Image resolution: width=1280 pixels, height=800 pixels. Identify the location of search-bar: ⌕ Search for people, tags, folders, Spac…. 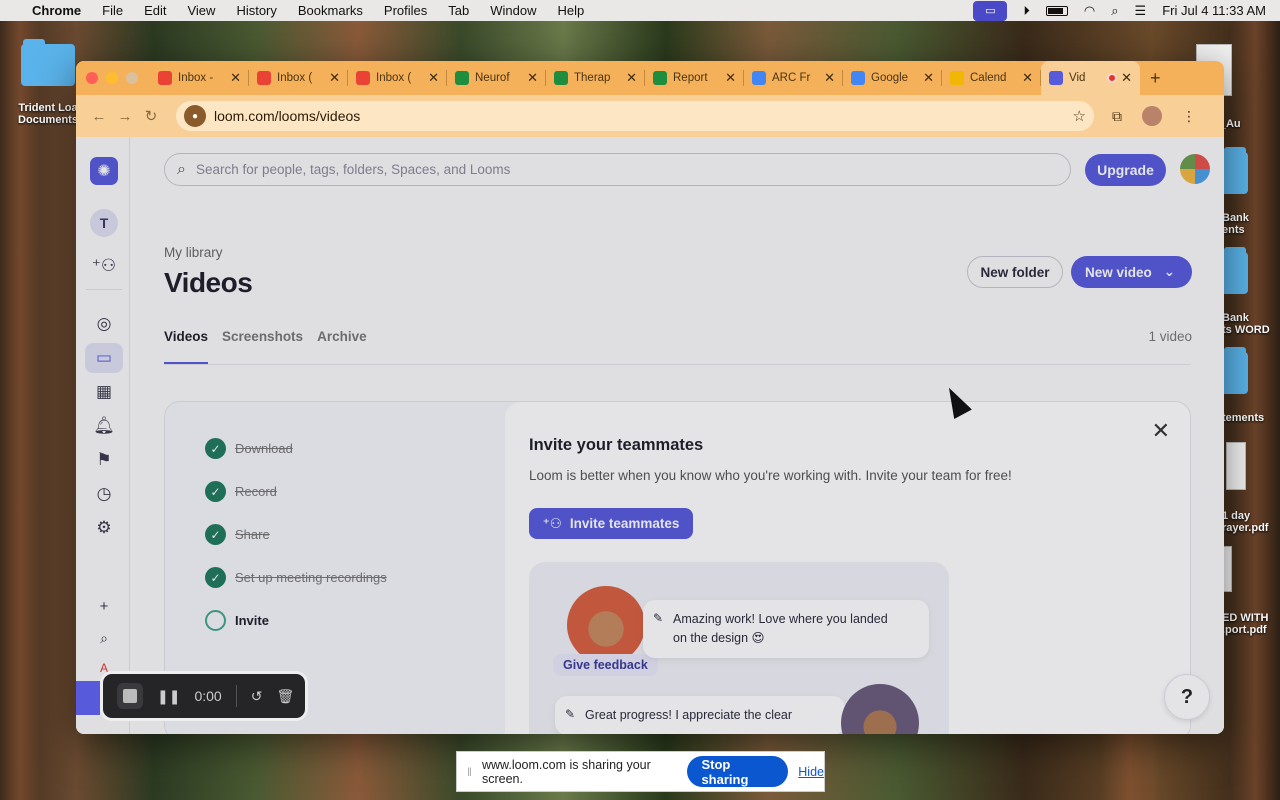
(617, 169).